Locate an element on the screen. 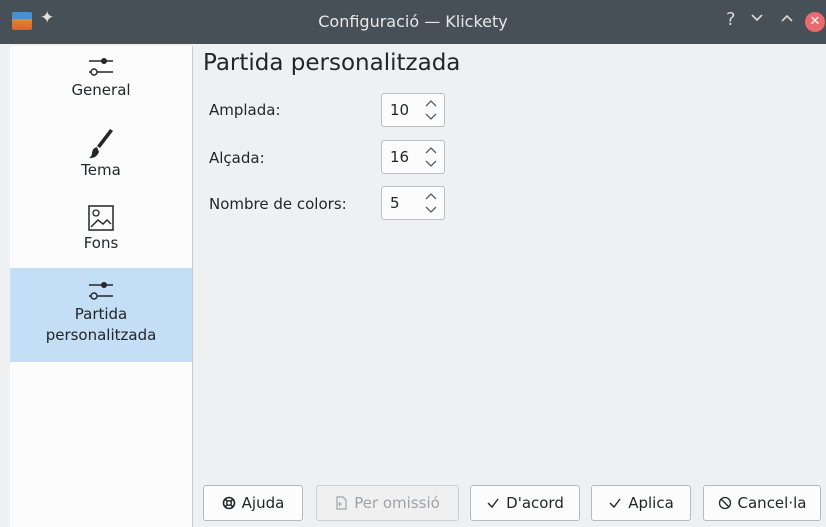 The width and height of the screenshot is (826, 527). help-button: ? is located at coordinates (731, 19).